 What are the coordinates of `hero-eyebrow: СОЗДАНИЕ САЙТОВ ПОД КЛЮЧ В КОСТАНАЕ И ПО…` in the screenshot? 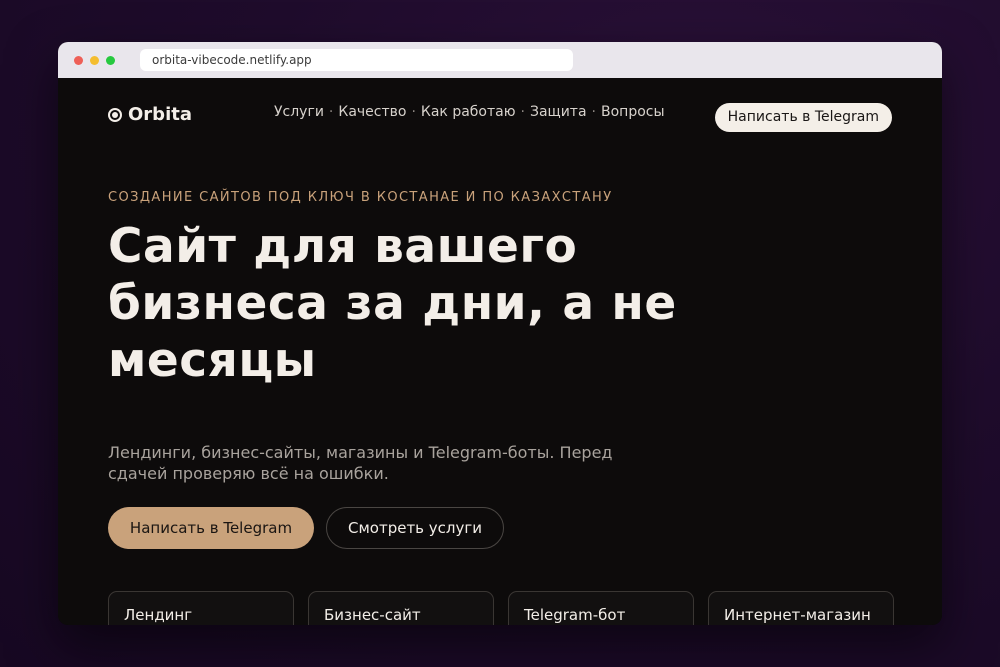 It's located at (360, 197).